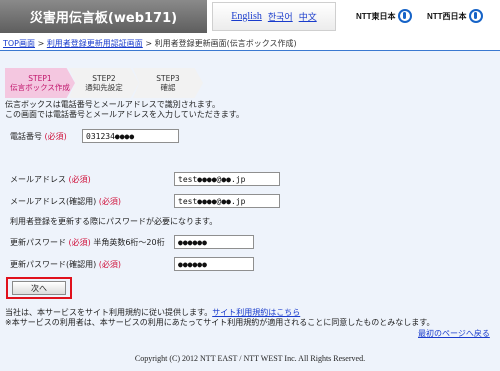 This screenshot has height=371, width=500. I want to click on step-2: STEP2 通知先設定, so click(104, 83).